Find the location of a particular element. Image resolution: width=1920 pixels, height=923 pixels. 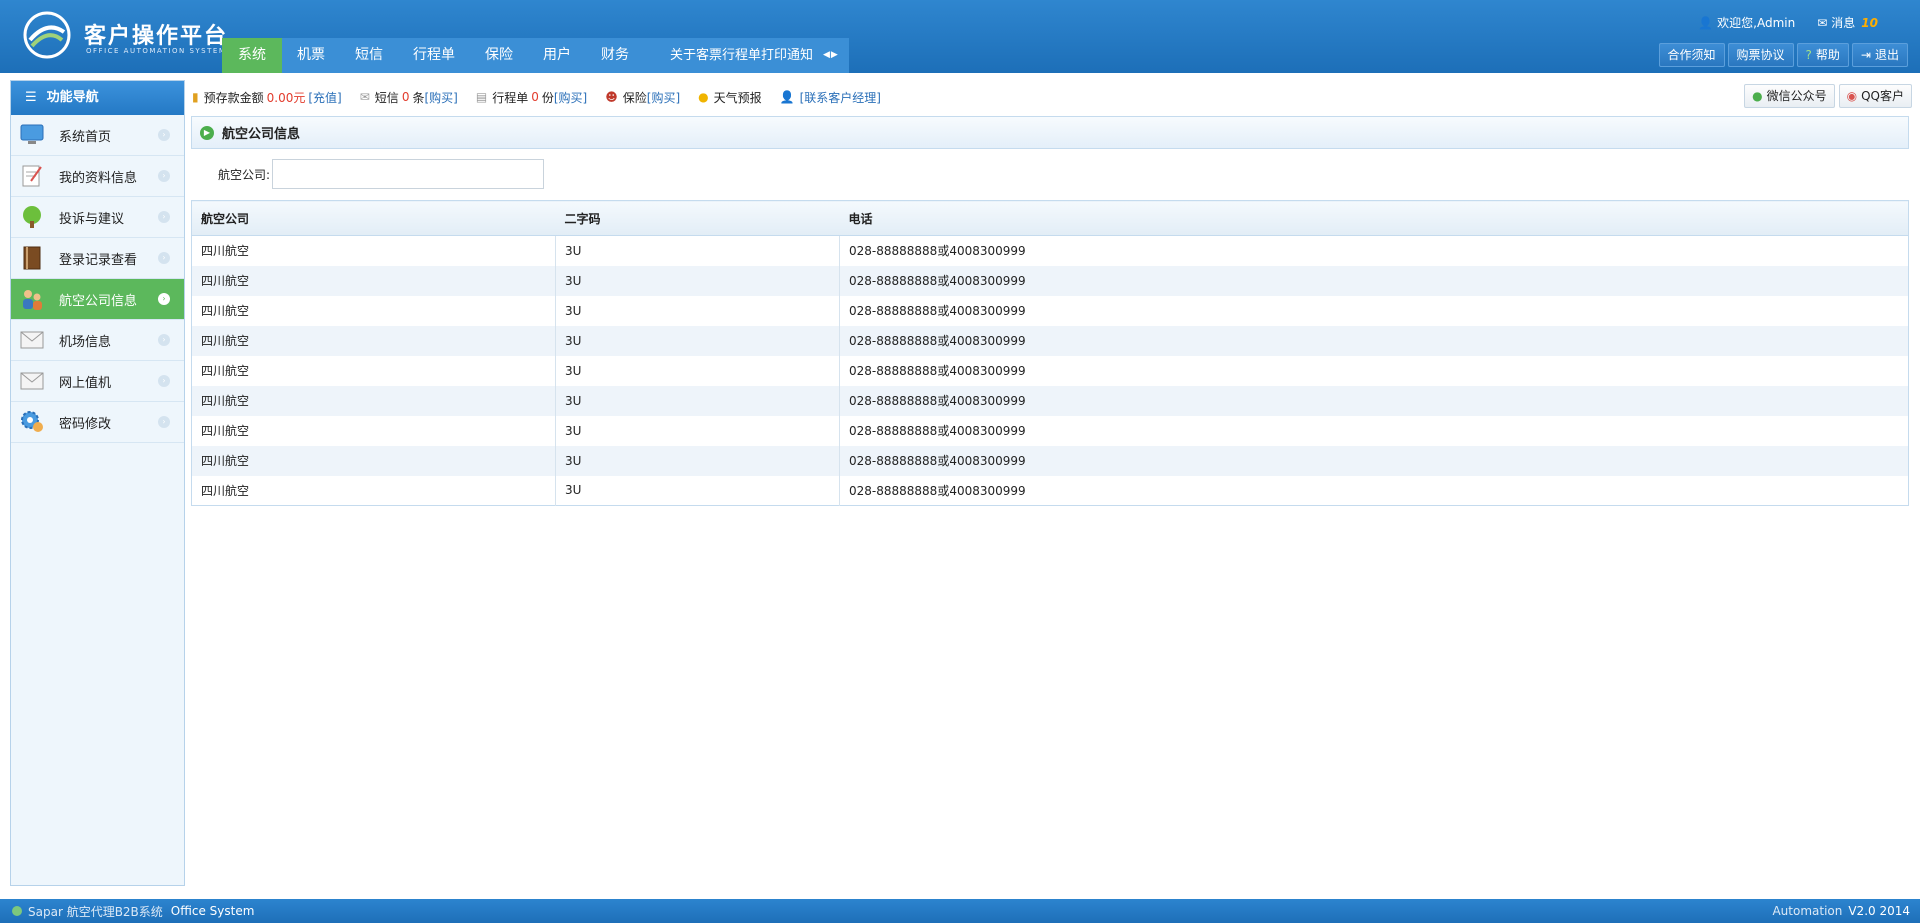

document-icon: ▤ is located at coordinates (481, 97).